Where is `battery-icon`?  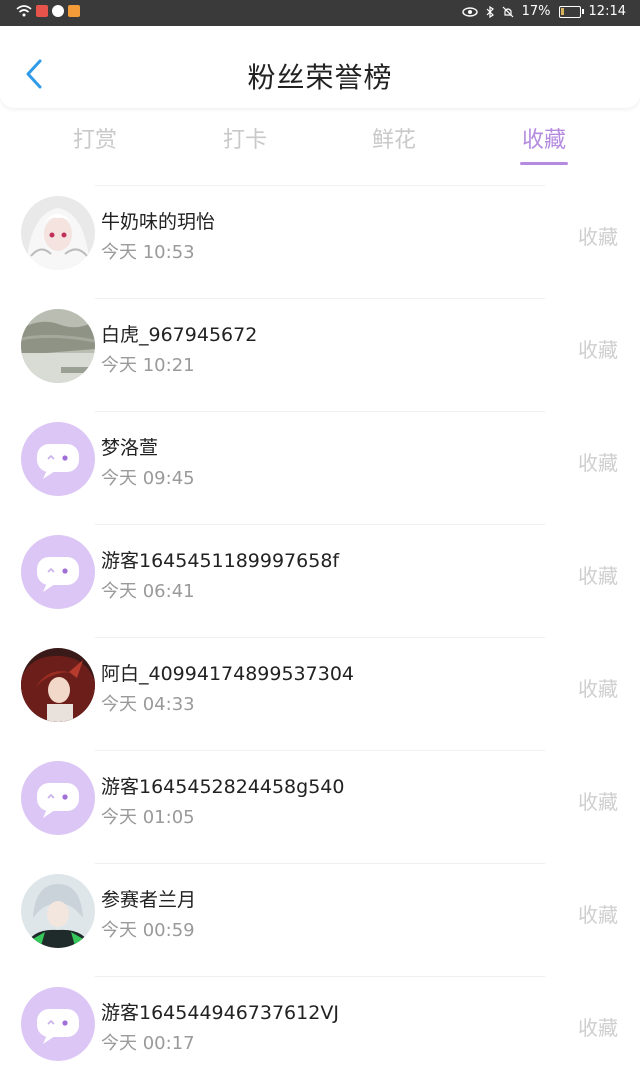
battery-icon is located at coordinates (571, 11).